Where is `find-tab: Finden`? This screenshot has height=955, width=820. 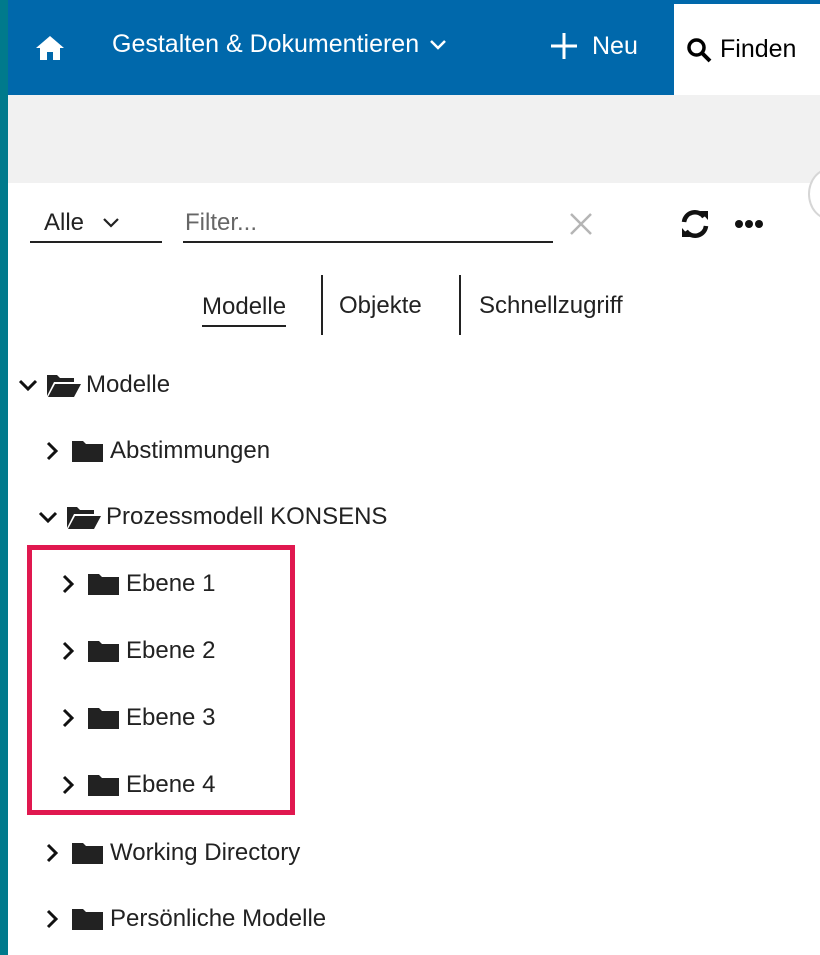 find-tab: Finden is located at coordinates (747, 49).